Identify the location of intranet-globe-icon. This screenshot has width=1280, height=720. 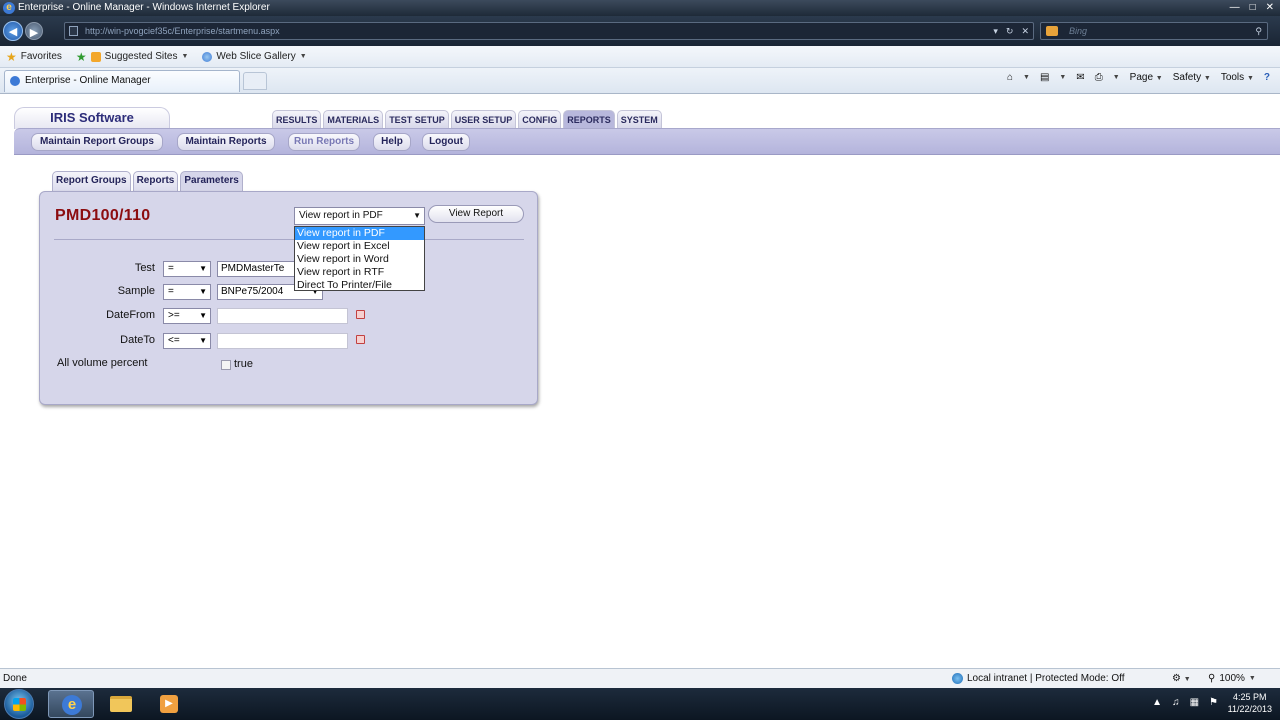
(957, 678).